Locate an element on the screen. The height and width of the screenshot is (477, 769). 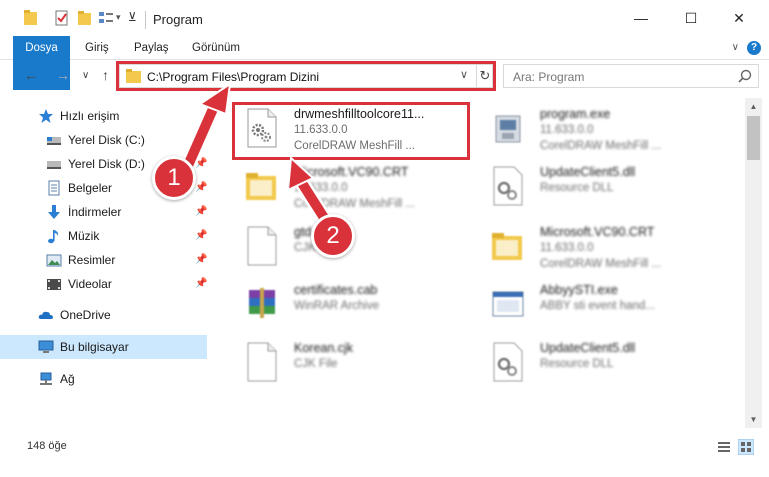
arrow-1-icon is located at coordinates (205, 129).